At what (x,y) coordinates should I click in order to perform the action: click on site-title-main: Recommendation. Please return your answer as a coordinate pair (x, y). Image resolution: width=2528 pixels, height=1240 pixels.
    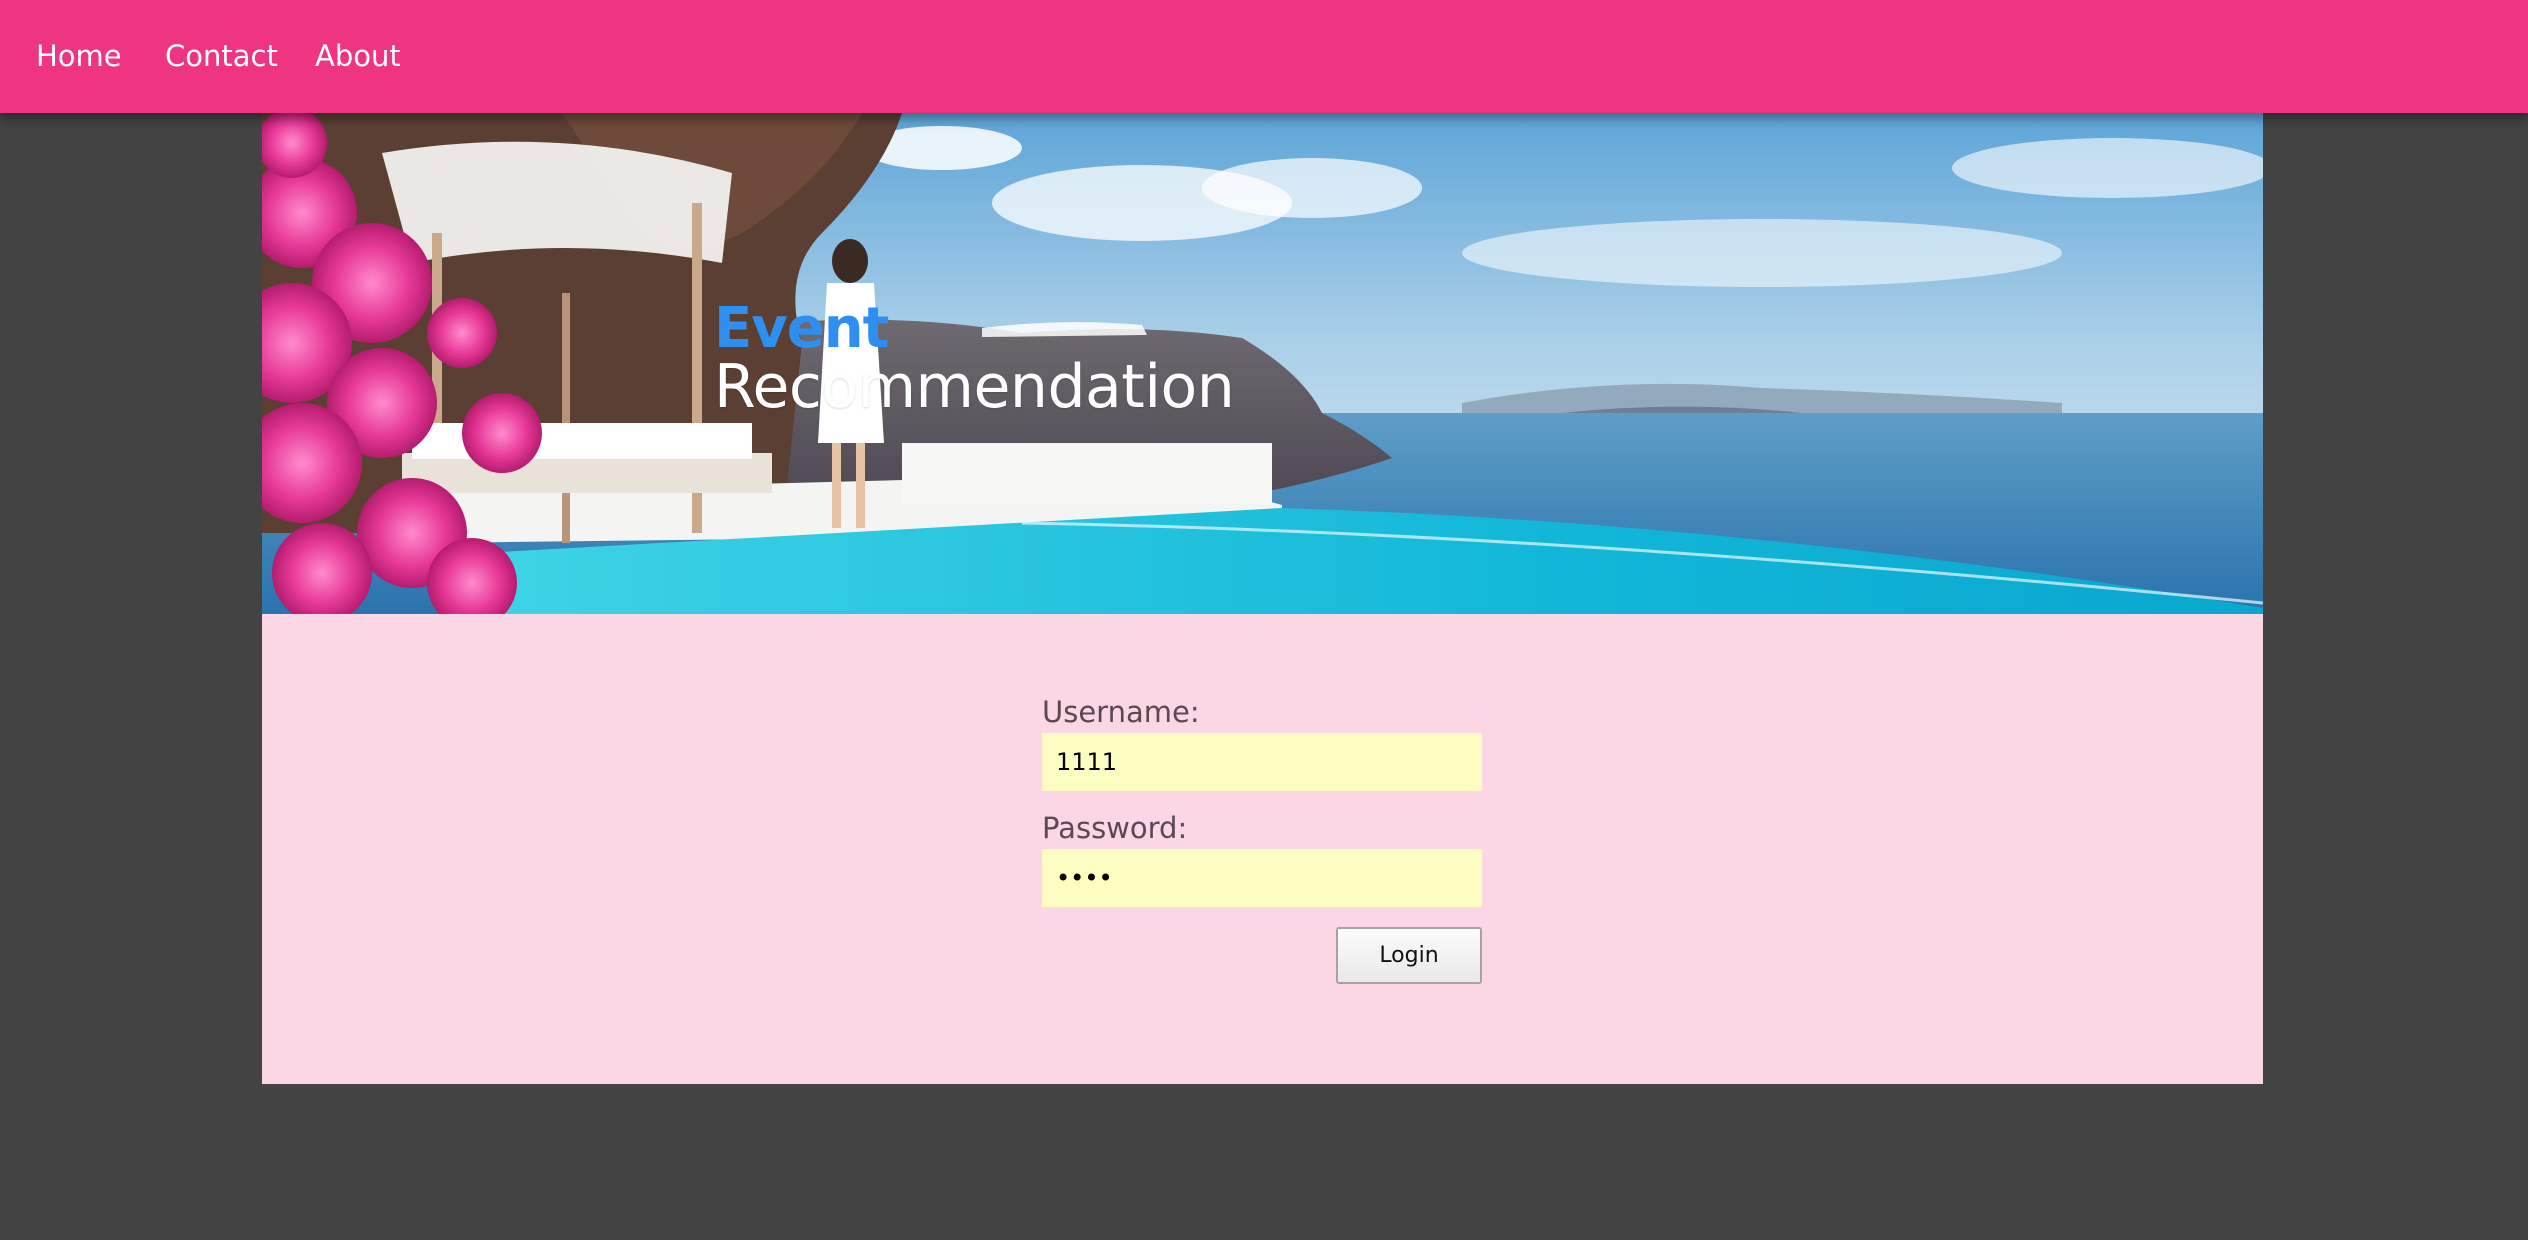
    Looking at the image, I should click on (974, 387).